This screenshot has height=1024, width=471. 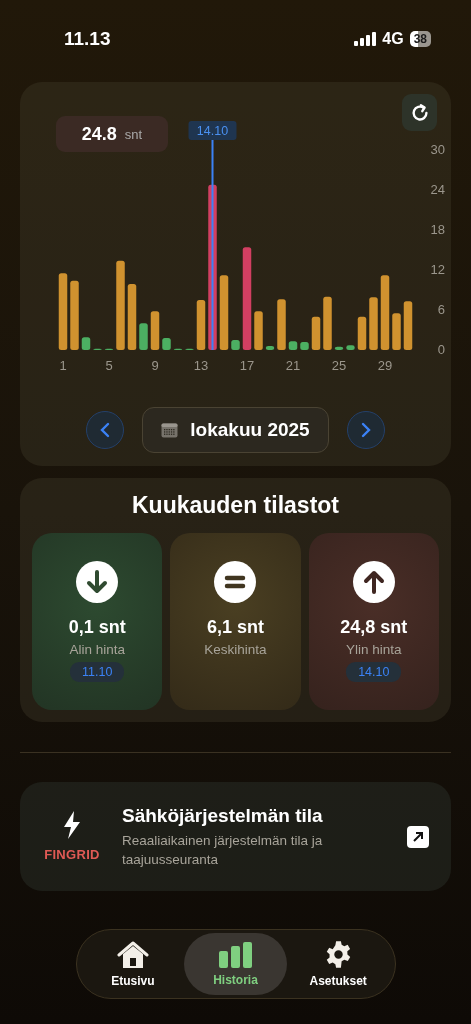 I want to click on next-month-button, so click(x=365, y=430).